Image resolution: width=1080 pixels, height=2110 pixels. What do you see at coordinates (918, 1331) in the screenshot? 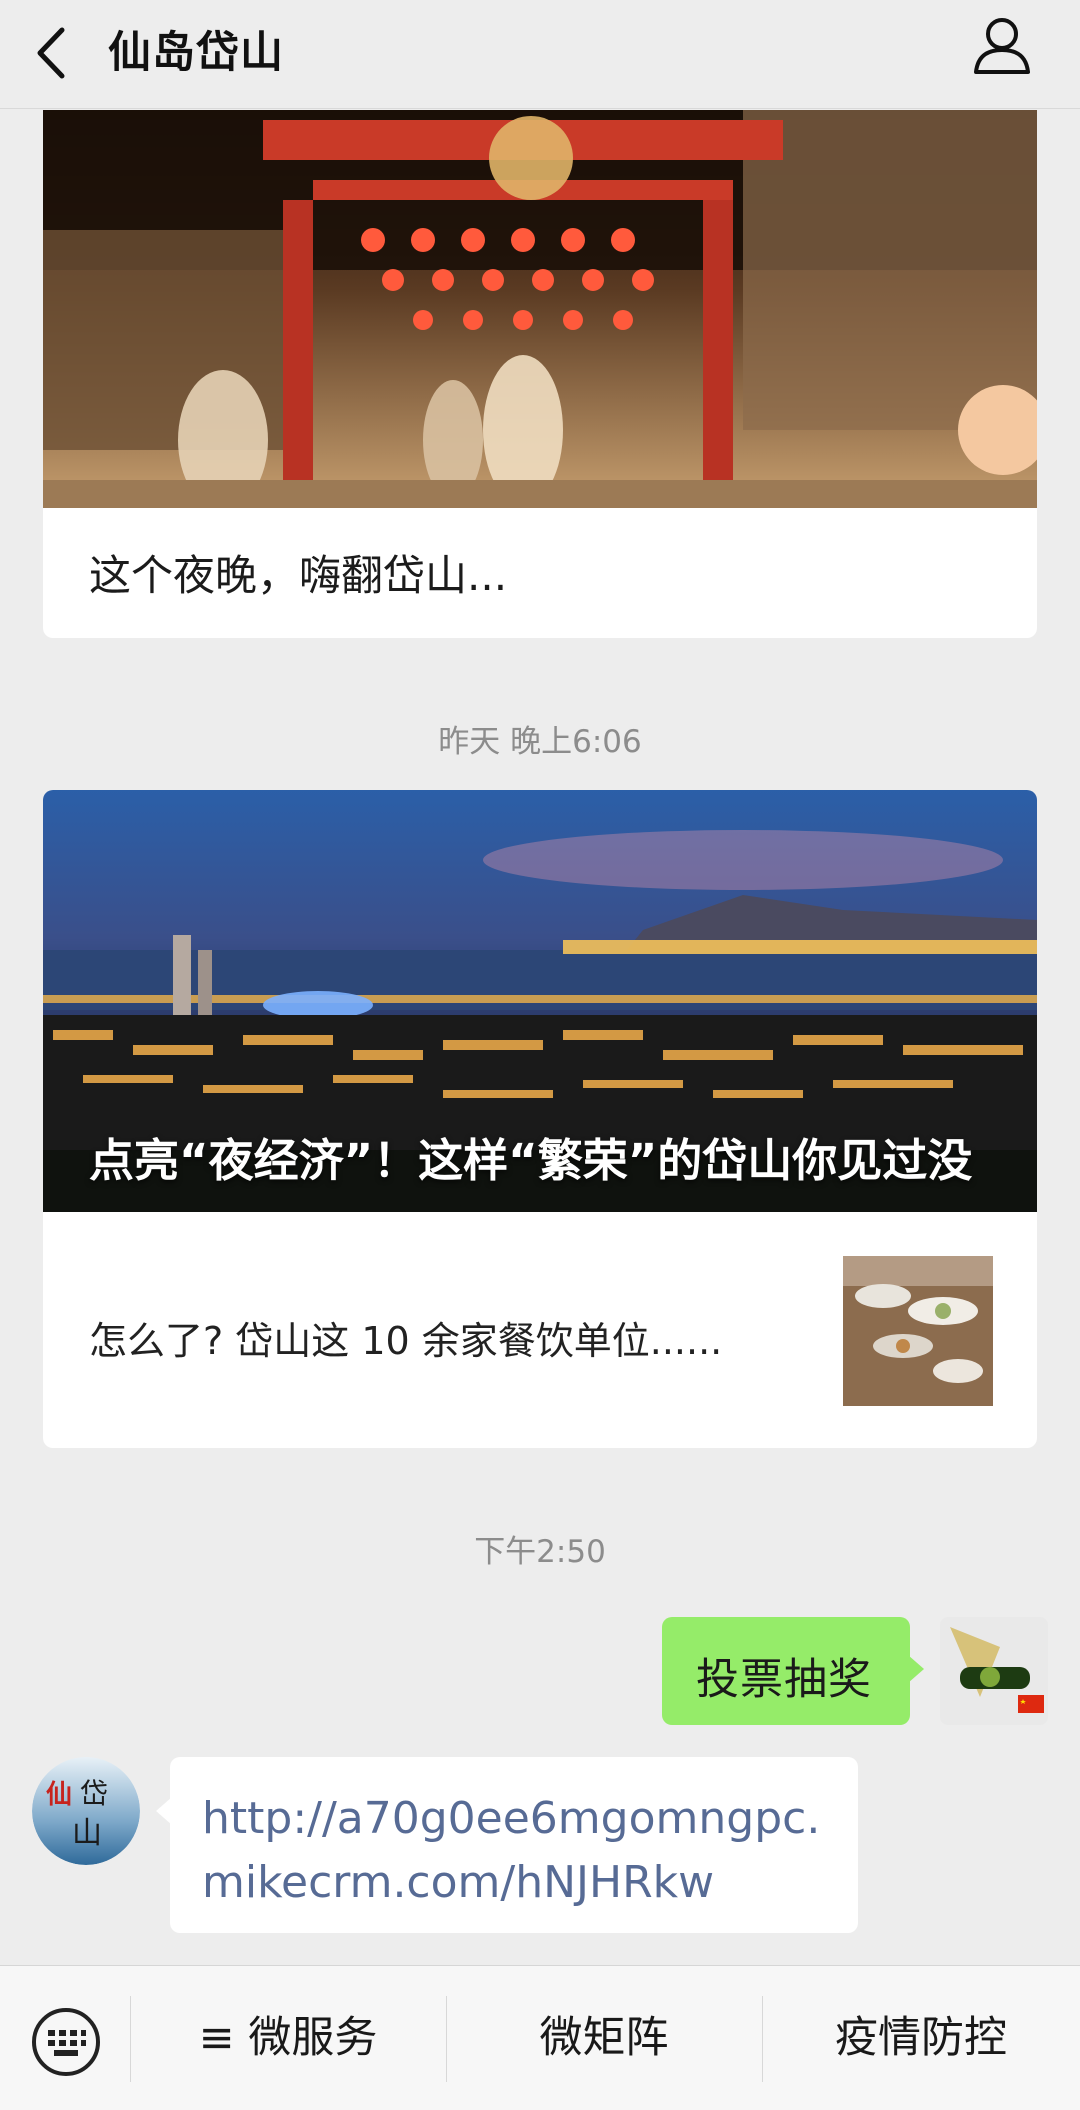
I see `food-thumbnail-image` at bounding box center [918, 1331].